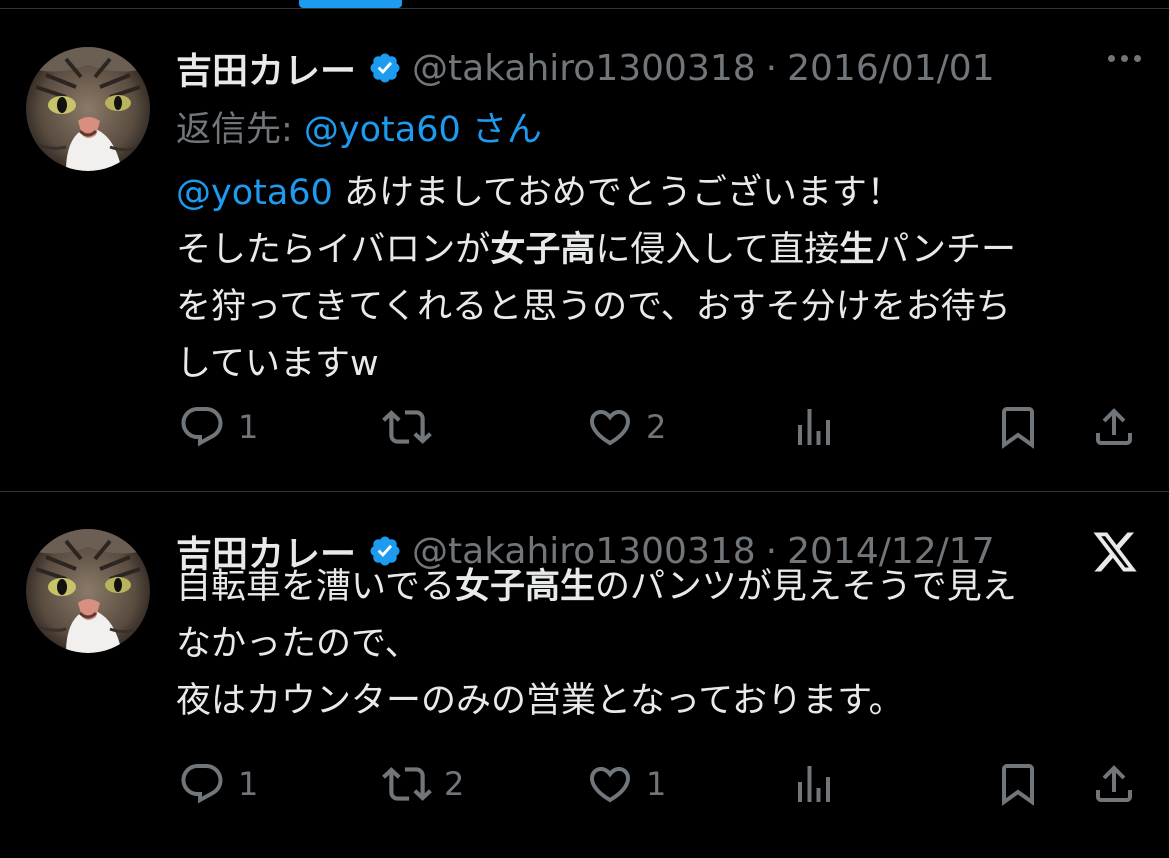  I want to click on tweet-date: 2016/01/01, so click(891, 68).